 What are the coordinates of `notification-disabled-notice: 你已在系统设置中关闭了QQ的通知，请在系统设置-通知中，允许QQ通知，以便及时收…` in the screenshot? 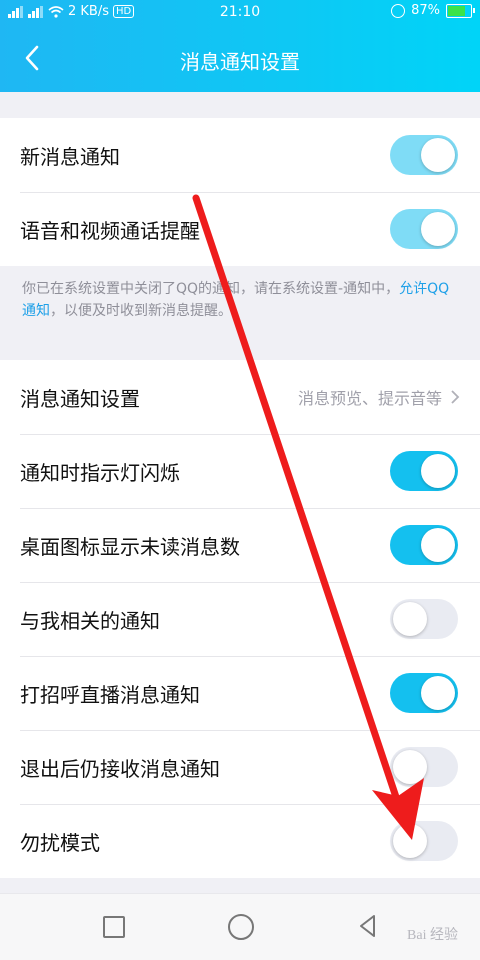 It's located at (240, 312).